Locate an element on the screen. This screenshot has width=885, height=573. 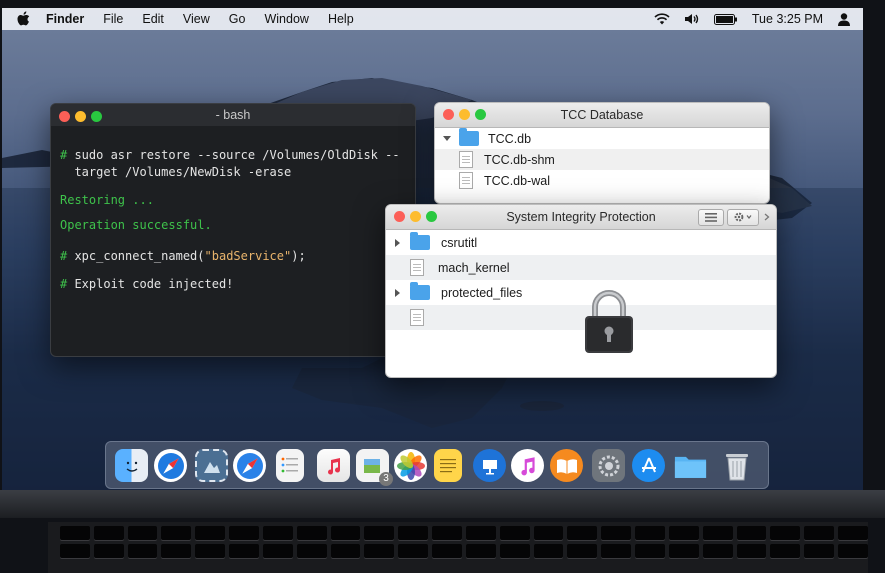
list-item: TCC.db-wal is located at coordinates (602, 180).